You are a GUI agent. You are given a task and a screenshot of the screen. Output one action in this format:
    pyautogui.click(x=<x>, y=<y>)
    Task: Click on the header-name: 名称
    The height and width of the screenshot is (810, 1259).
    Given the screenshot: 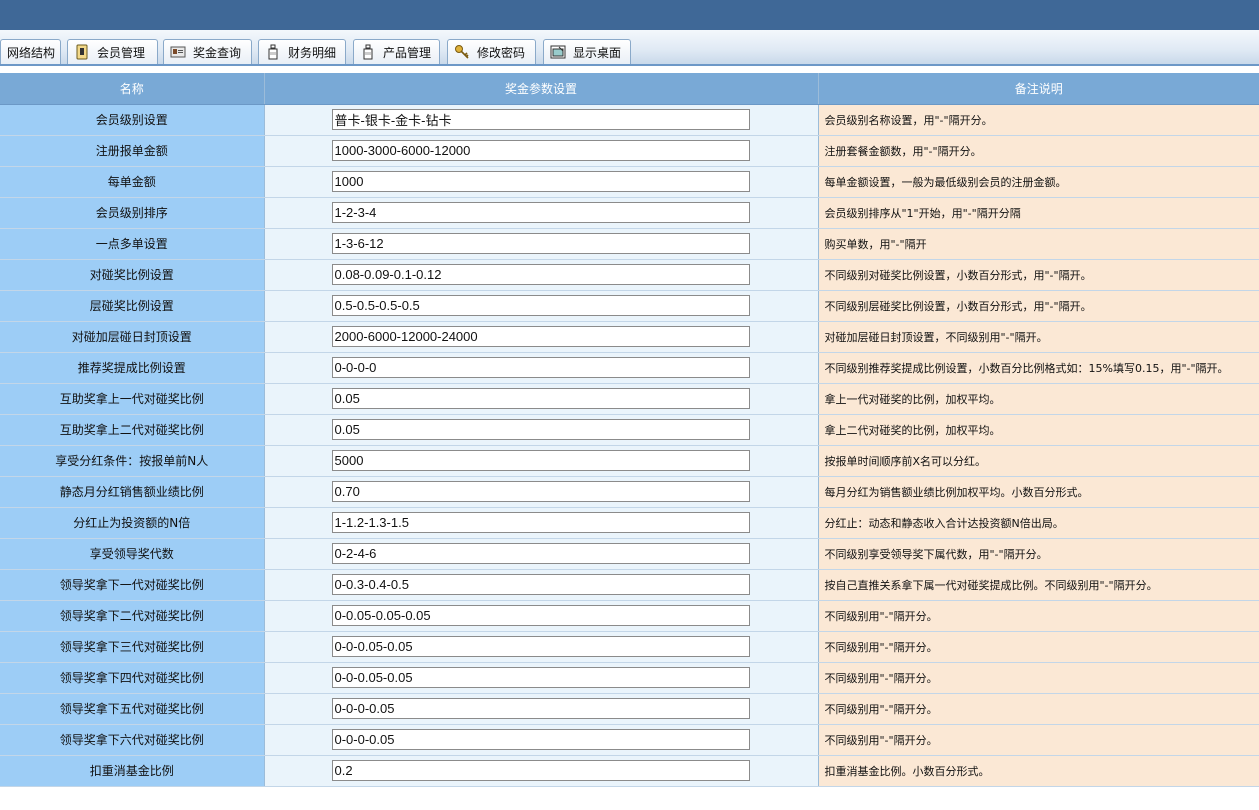 What is the action you would take?
    pyautogui.click(x=132, y=89)
    